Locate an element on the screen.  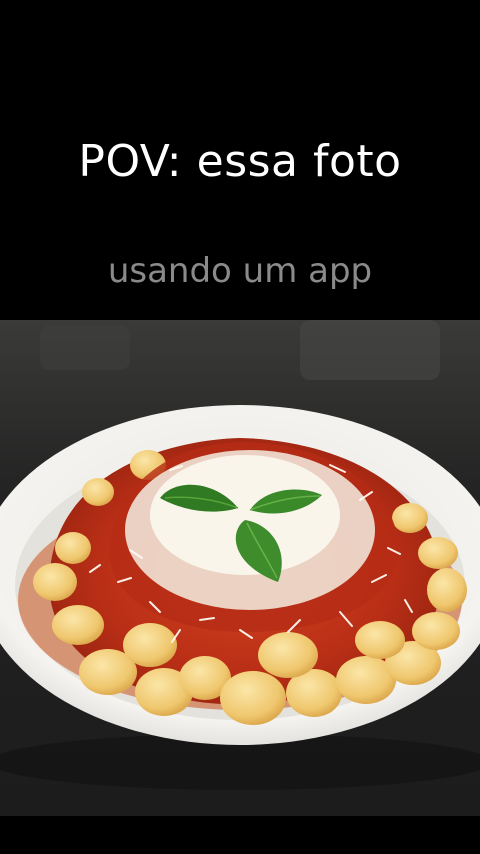
headline-text: POV: essa foto is located at coordinates (240, 161).